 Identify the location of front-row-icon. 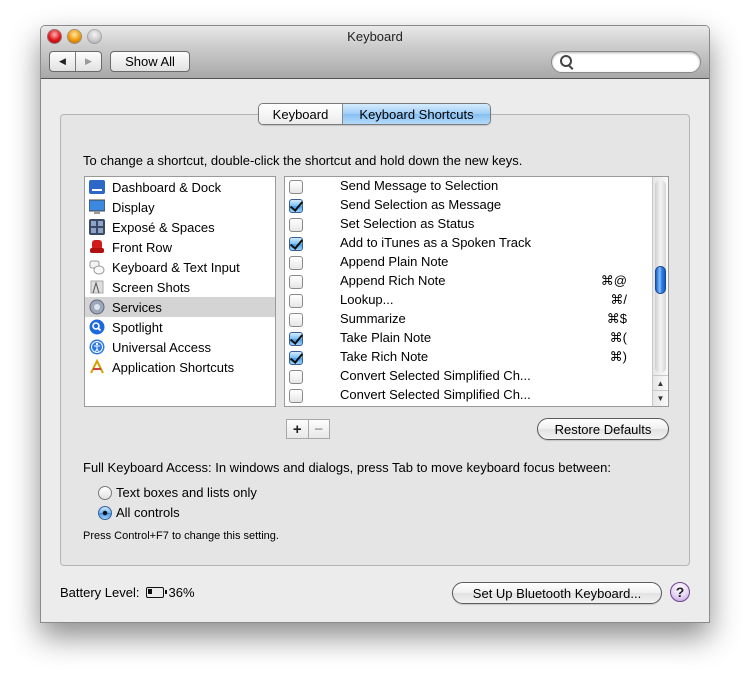
(97, 247).